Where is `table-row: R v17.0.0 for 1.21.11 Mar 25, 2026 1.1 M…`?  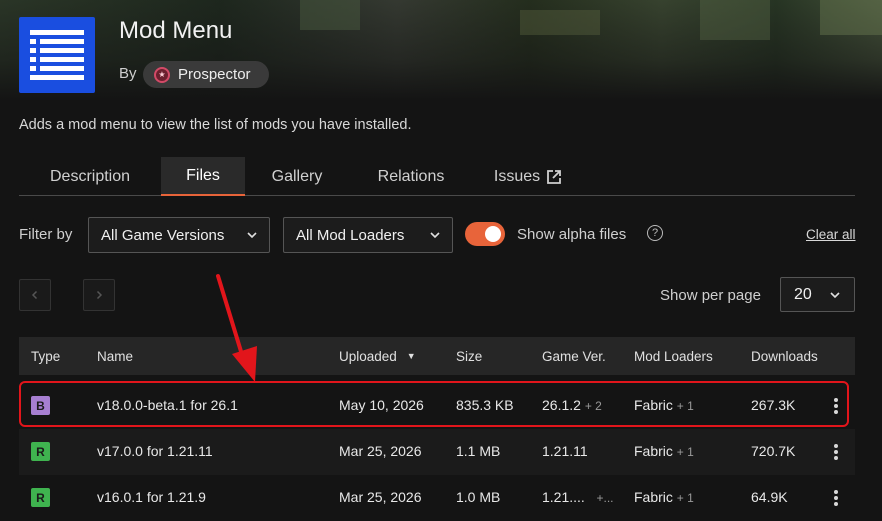 table-row: R v17.0.0 for 1.21.11 Mar 25, 2026 1.1 M… is located at coordinates (437, 452).